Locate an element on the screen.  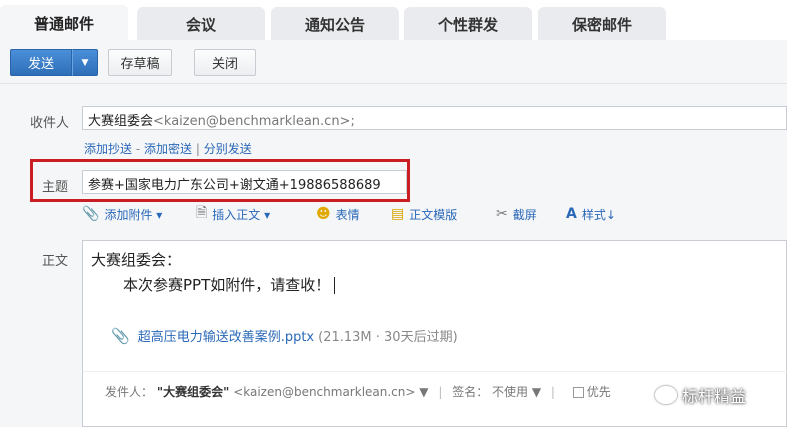
emoji-label: 表情 is located at coordinates (347, 214).